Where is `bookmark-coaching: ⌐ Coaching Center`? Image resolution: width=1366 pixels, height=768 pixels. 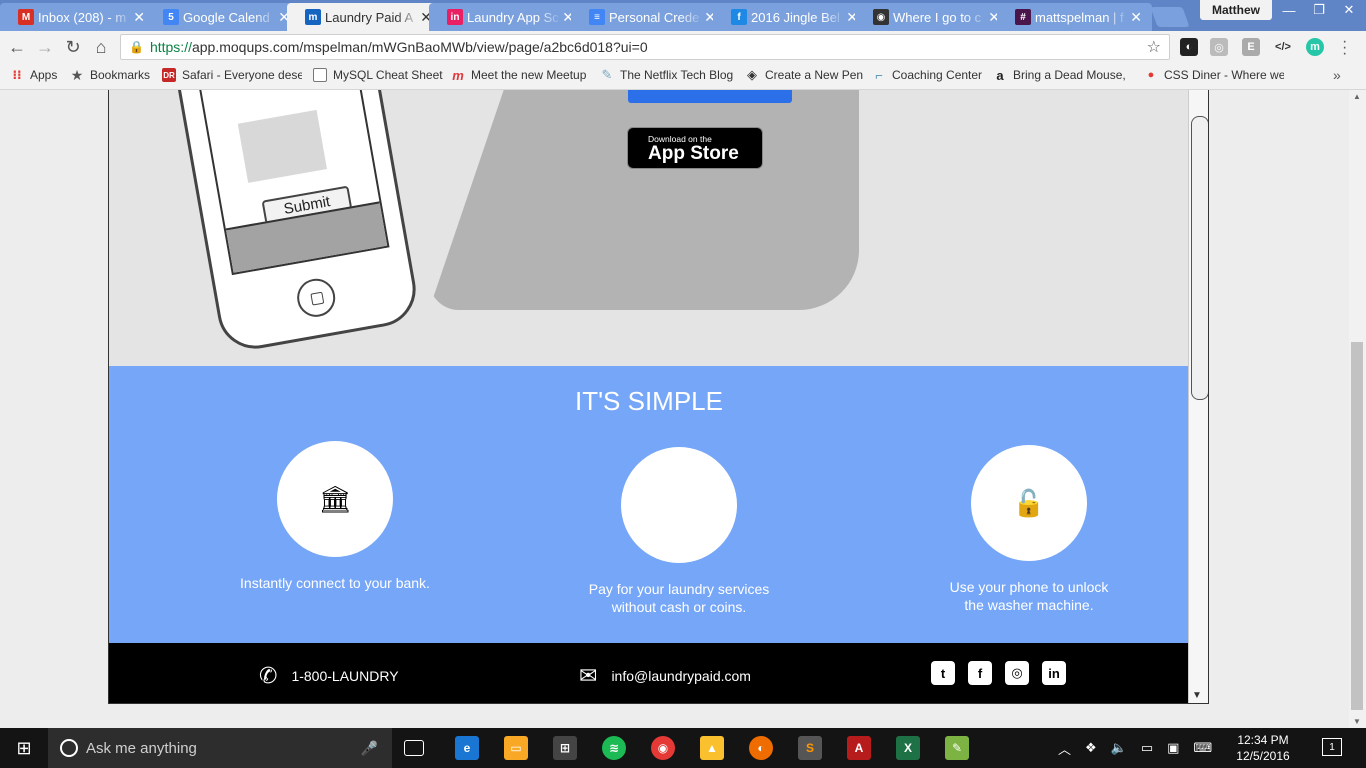 bookmark-coaching: ⌐ Coaching Center is located at coordinates (927, 75).